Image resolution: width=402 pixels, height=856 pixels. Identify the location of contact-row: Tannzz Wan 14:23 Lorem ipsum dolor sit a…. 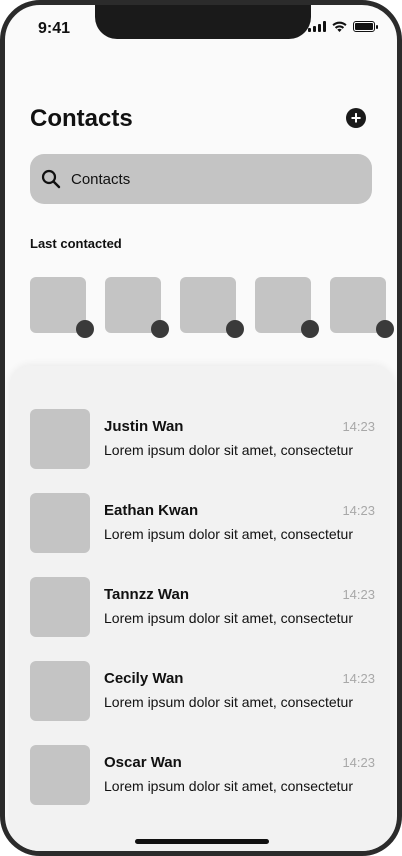
(202, 607).